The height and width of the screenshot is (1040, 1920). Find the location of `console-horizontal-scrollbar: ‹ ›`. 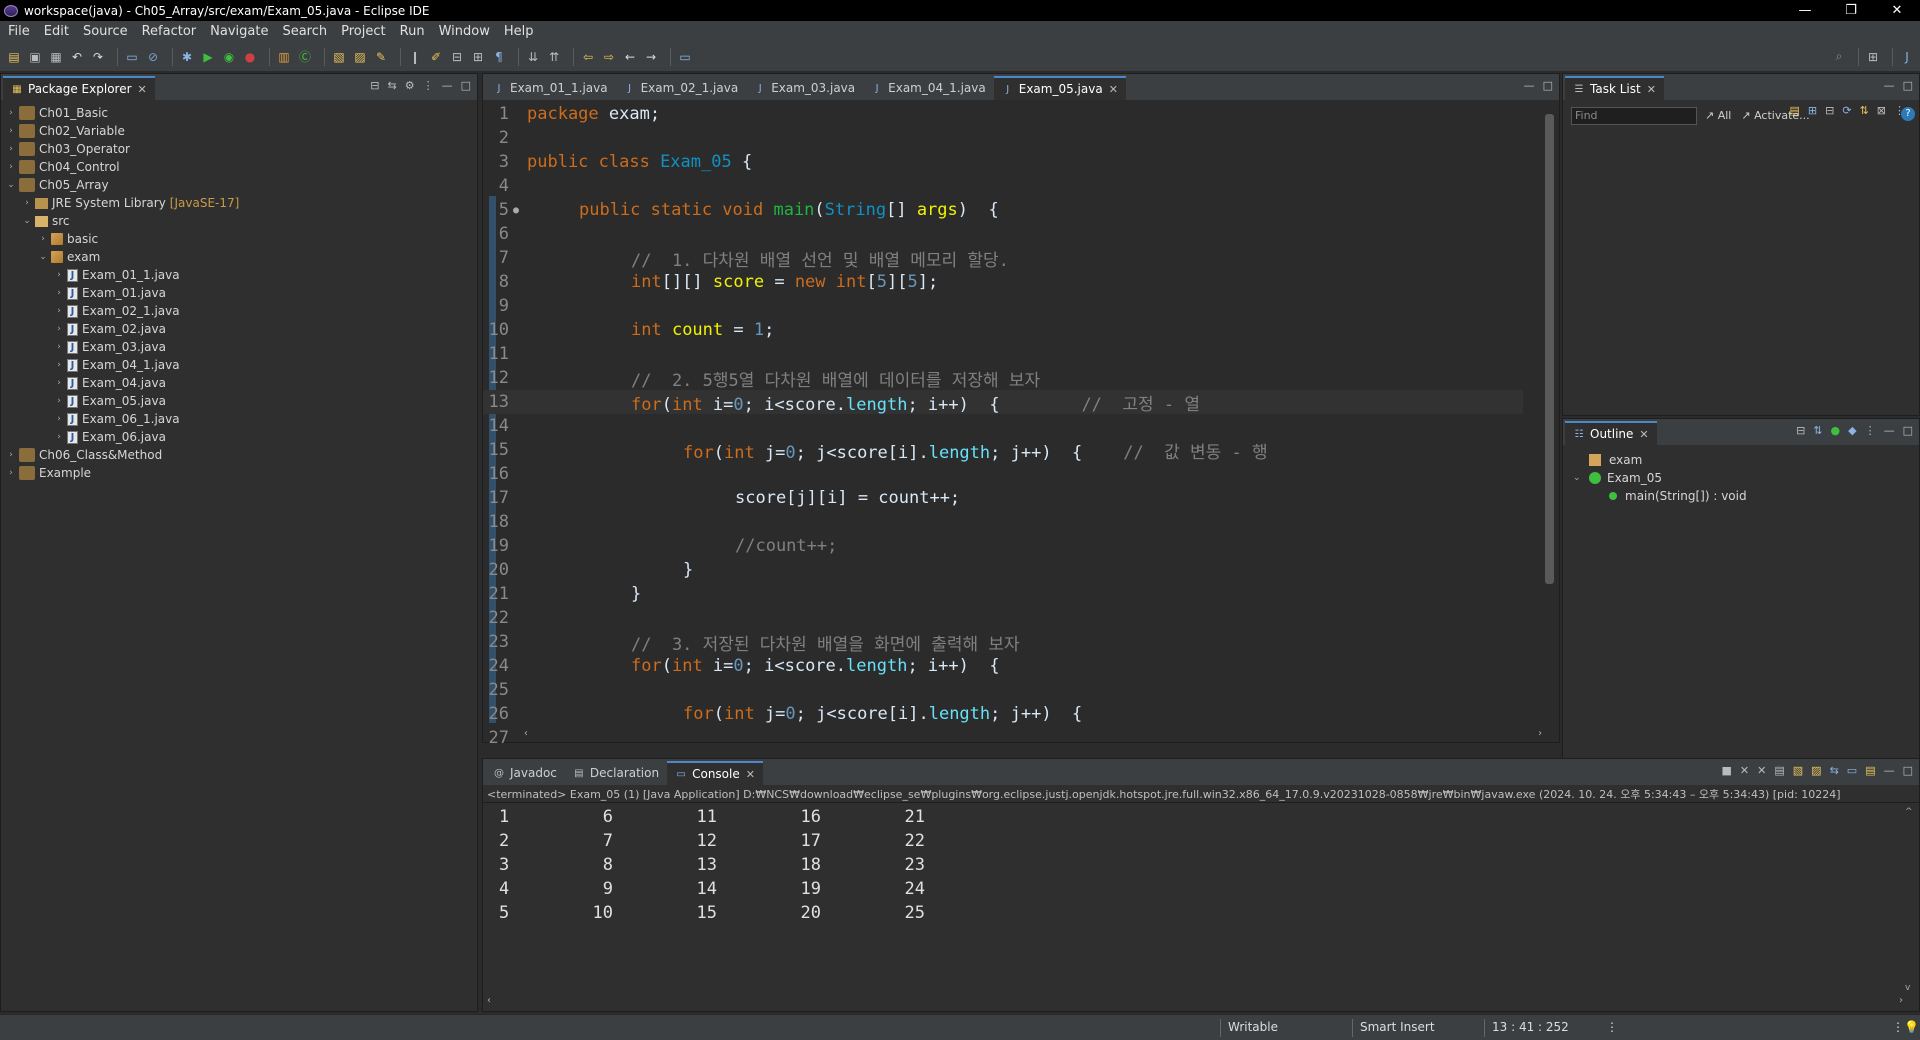

console-horizontal-scrollbar: ‹ › is located at coordinates (1195, 1002).